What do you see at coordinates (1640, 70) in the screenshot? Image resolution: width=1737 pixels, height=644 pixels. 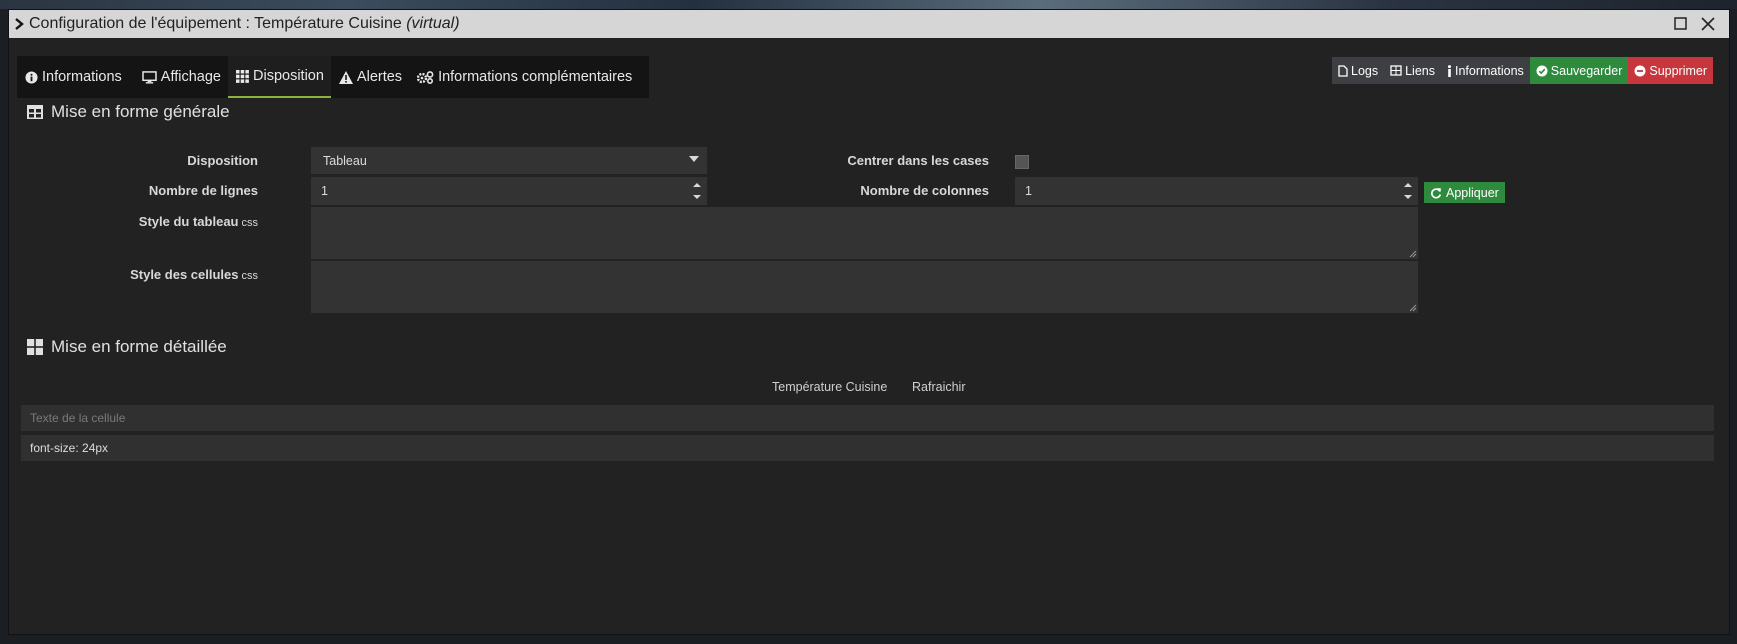 I see `minus-circle-icon` at bounding box center [1640, 70].